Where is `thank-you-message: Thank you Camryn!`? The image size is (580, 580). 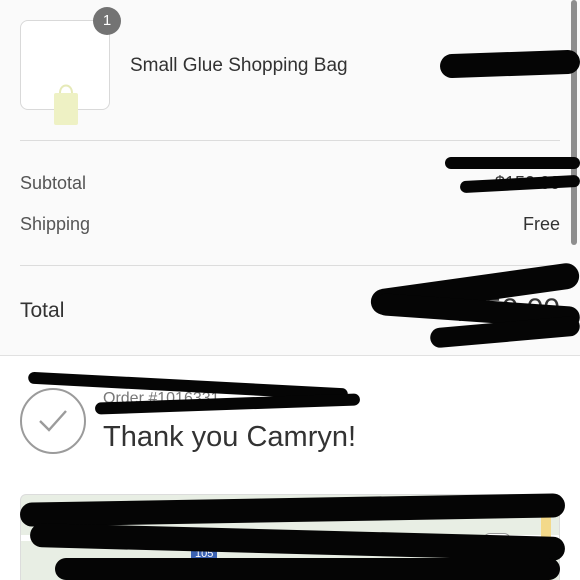
thank-you-message: Thank you Camryn! is located at coordinates (230, 437).